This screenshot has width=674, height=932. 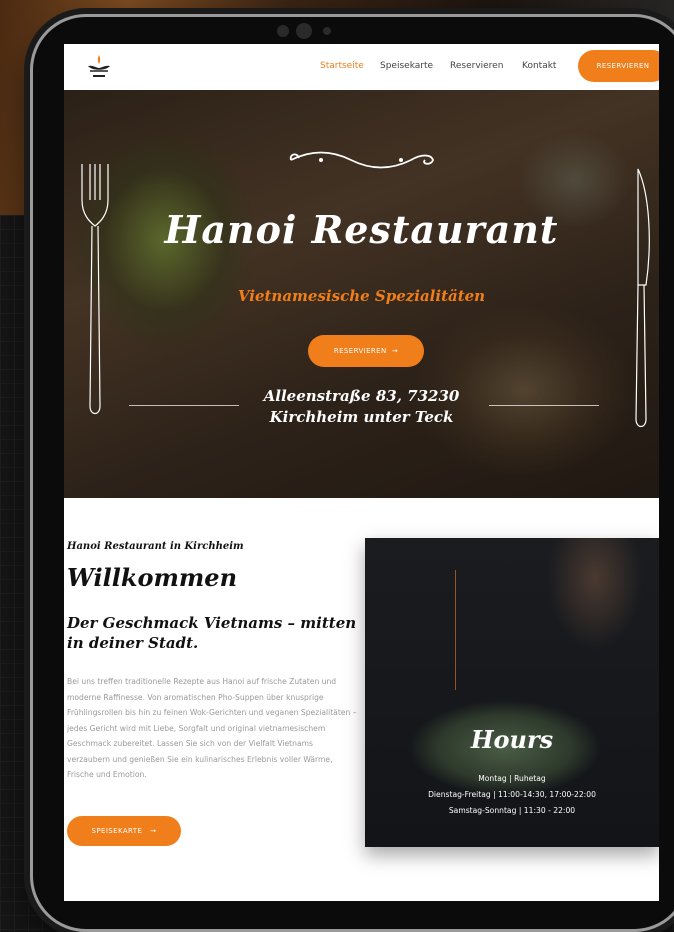 What do you see at coordinates (361, 160) in the screenshot?
I see `ornament-icon` at bounding box center [361, 160].